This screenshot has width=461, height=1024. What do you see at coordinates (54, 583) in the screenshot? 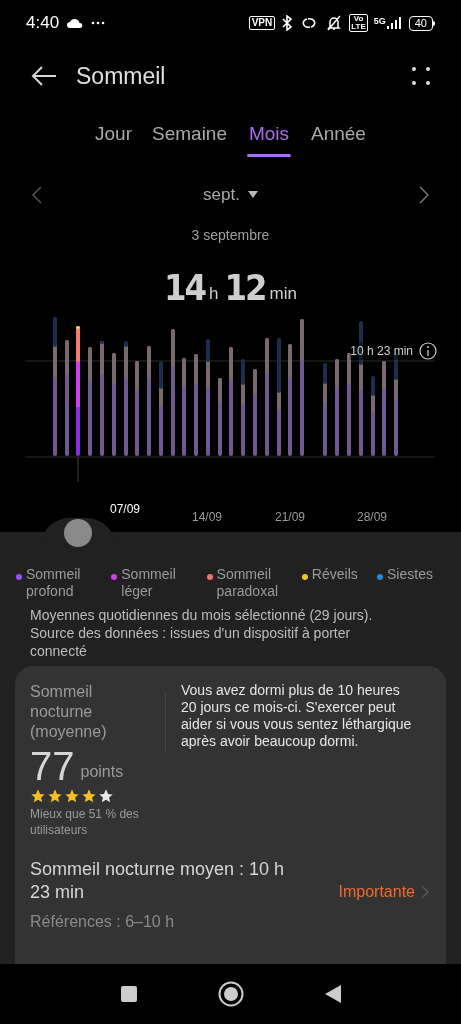
I see `legend-label: Sommeil profond` at bounding box center [54, 583].